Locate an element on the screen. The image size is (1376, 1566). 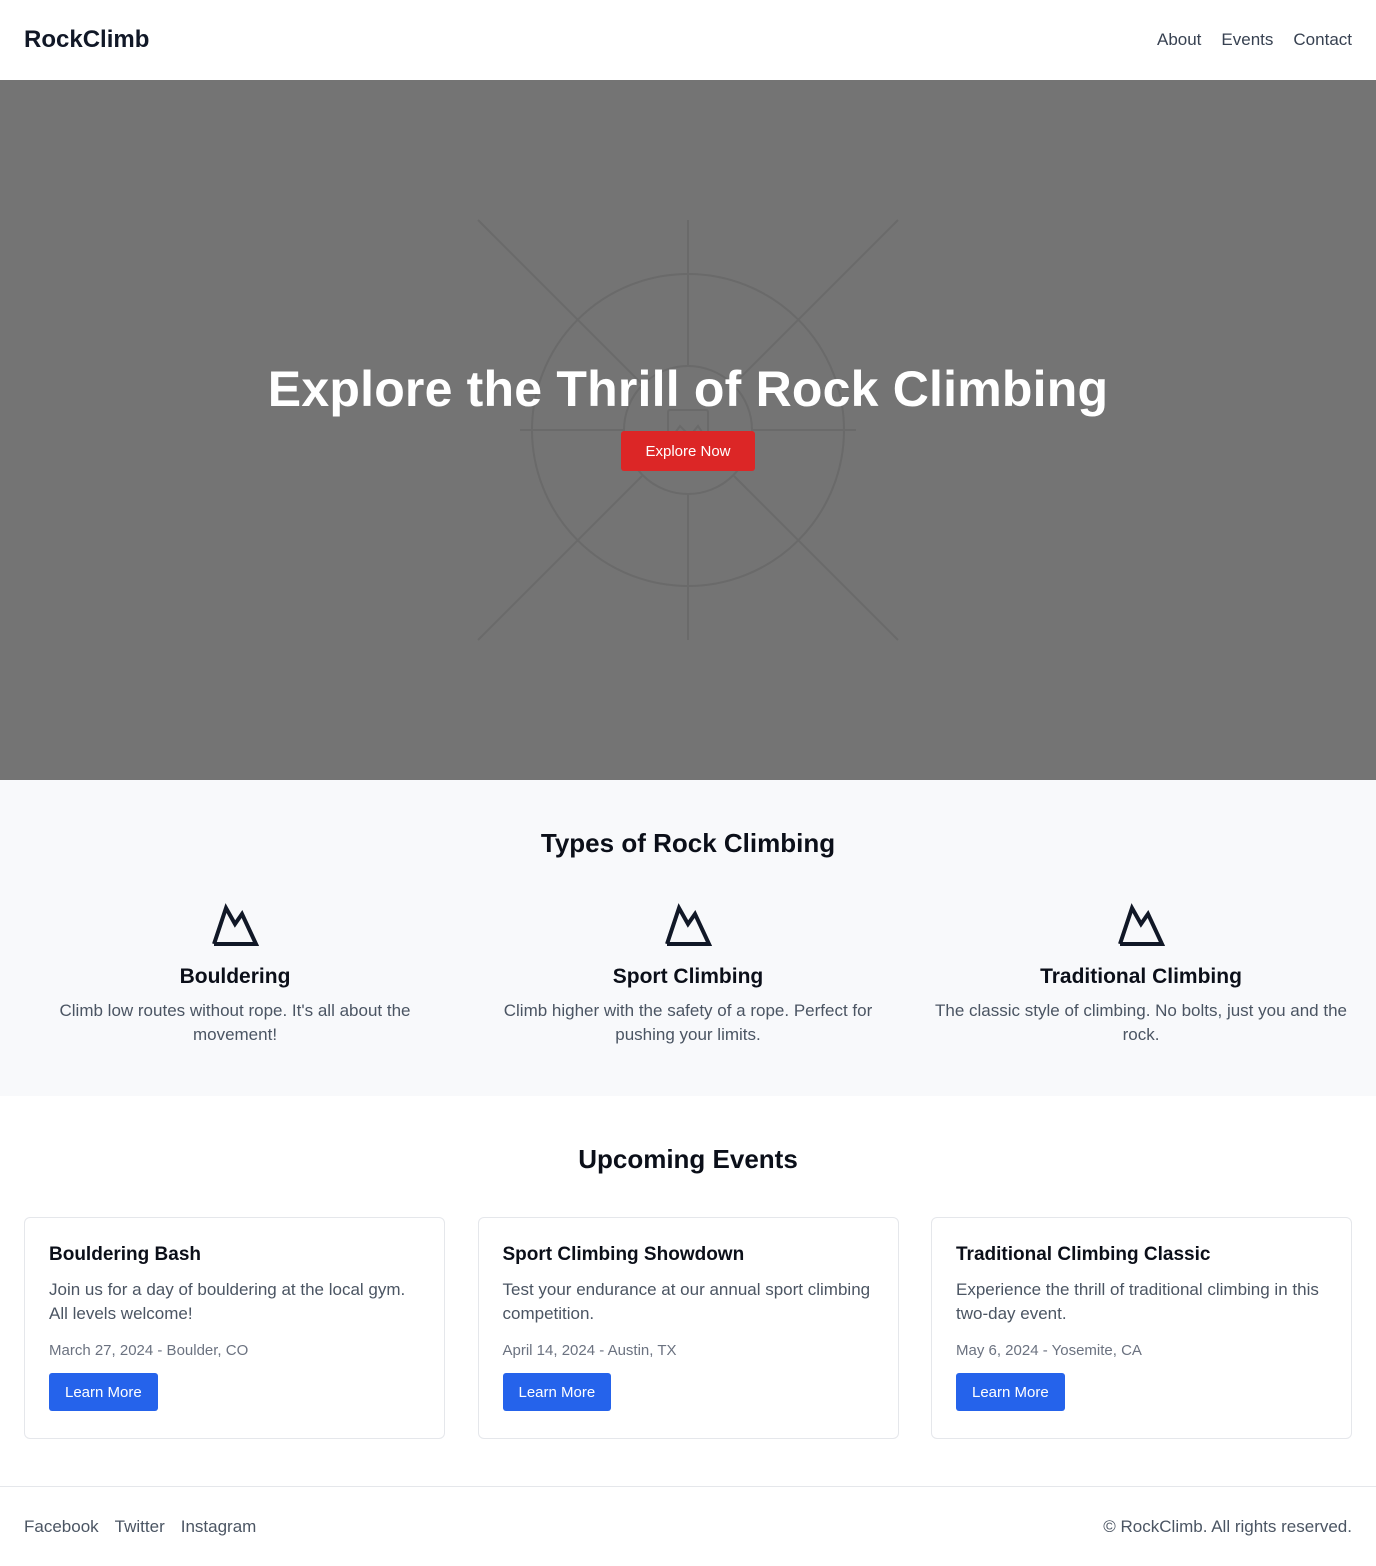
type-title: Traditional Climbing is located at coordinates (1141, 976).